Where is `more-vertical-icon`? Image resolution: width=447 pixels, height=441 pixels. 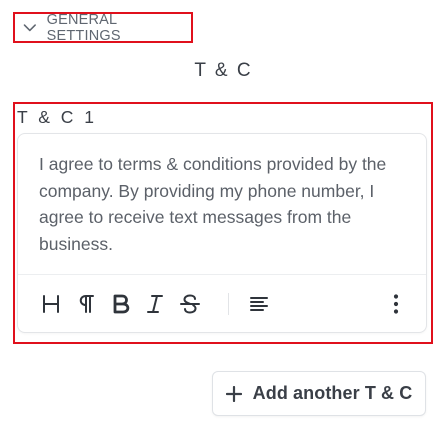
more-vertical-icon is located at coordinates (396, 304).